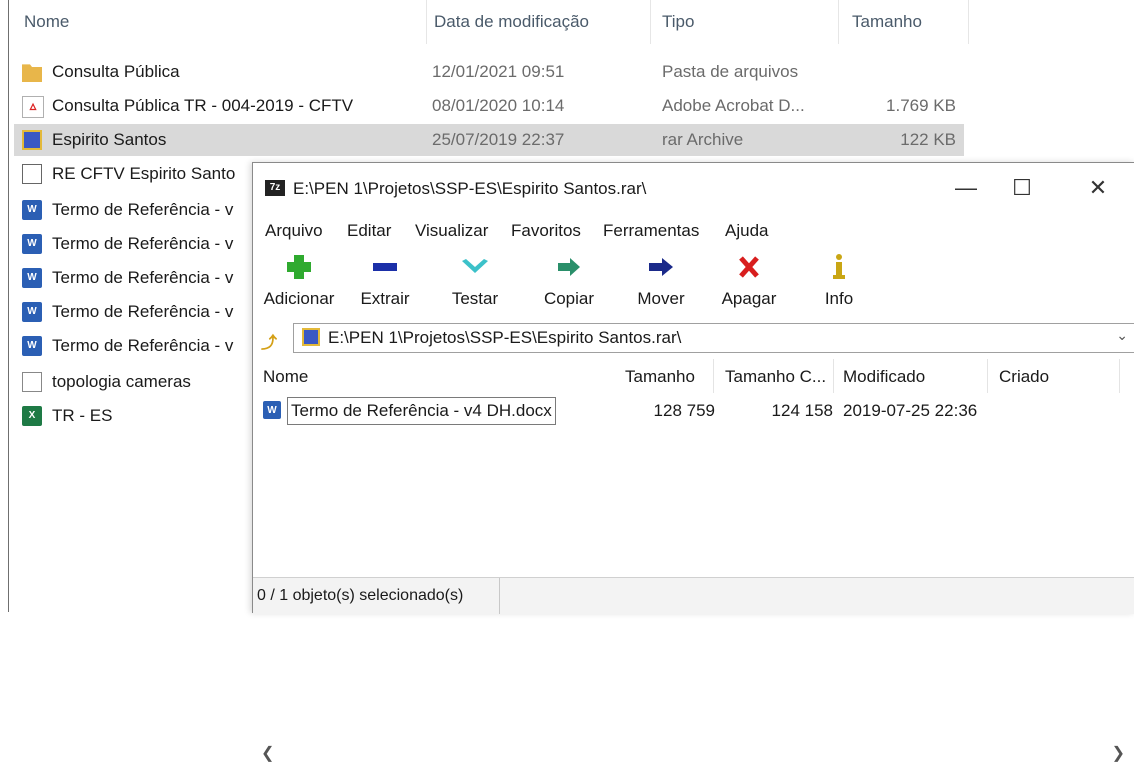 The height and width of the screenshot is (765, 1134). Describe the element at coordinates (46, 22) in the screenshot. I see `column-header-name: Nome` at that location.